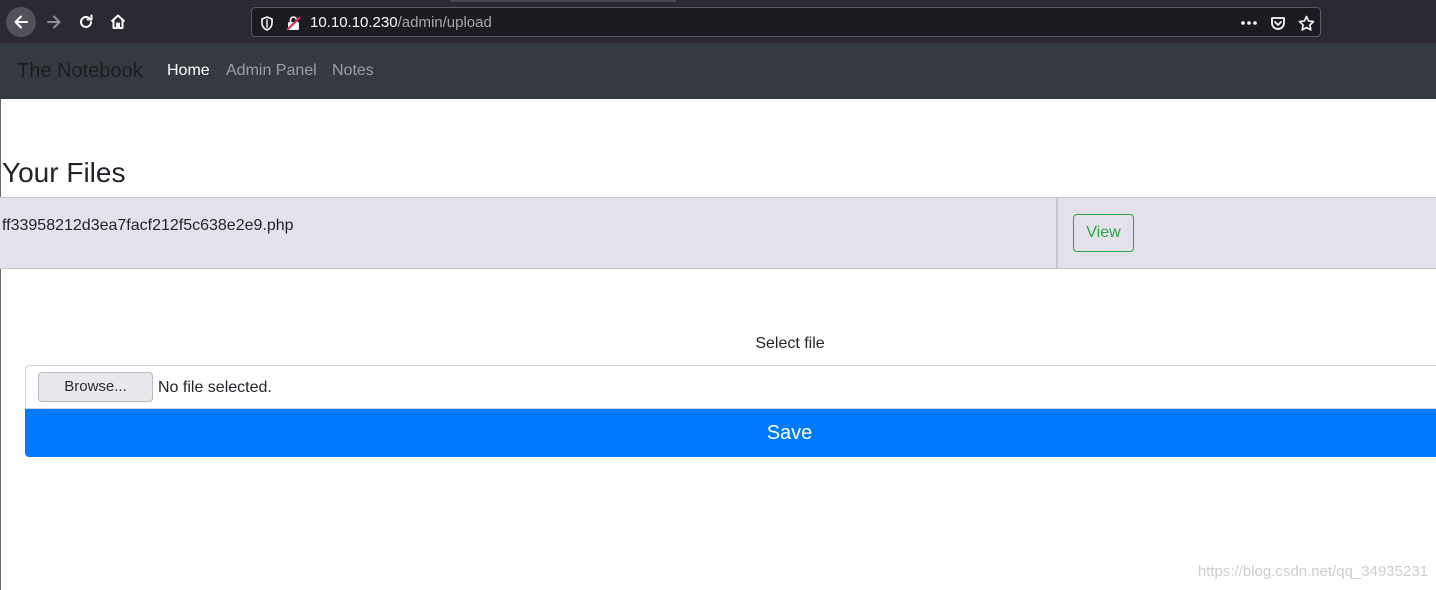  Describe the element at coordinates (80, 71) in the screenshot. I see `navbar-brand: The Notebook` at that location.